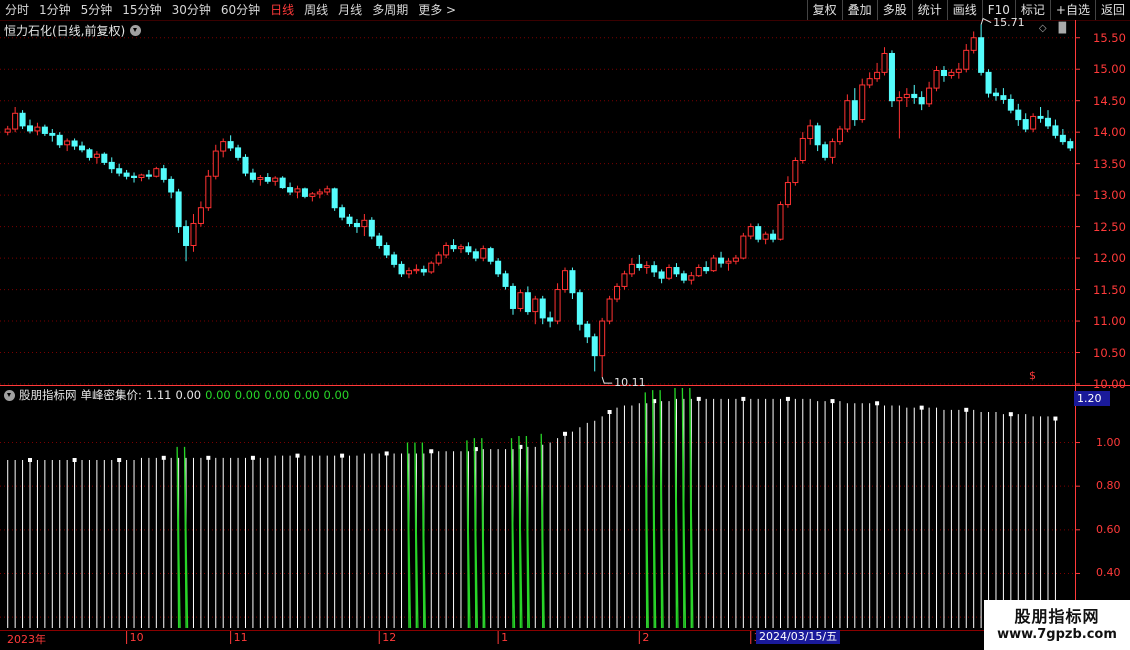 This screenshot has height=650, width=1130. Describe the element at coordinates (1109, 195) in the screenshot. I see `price-axis-label: 13.00` at that location.